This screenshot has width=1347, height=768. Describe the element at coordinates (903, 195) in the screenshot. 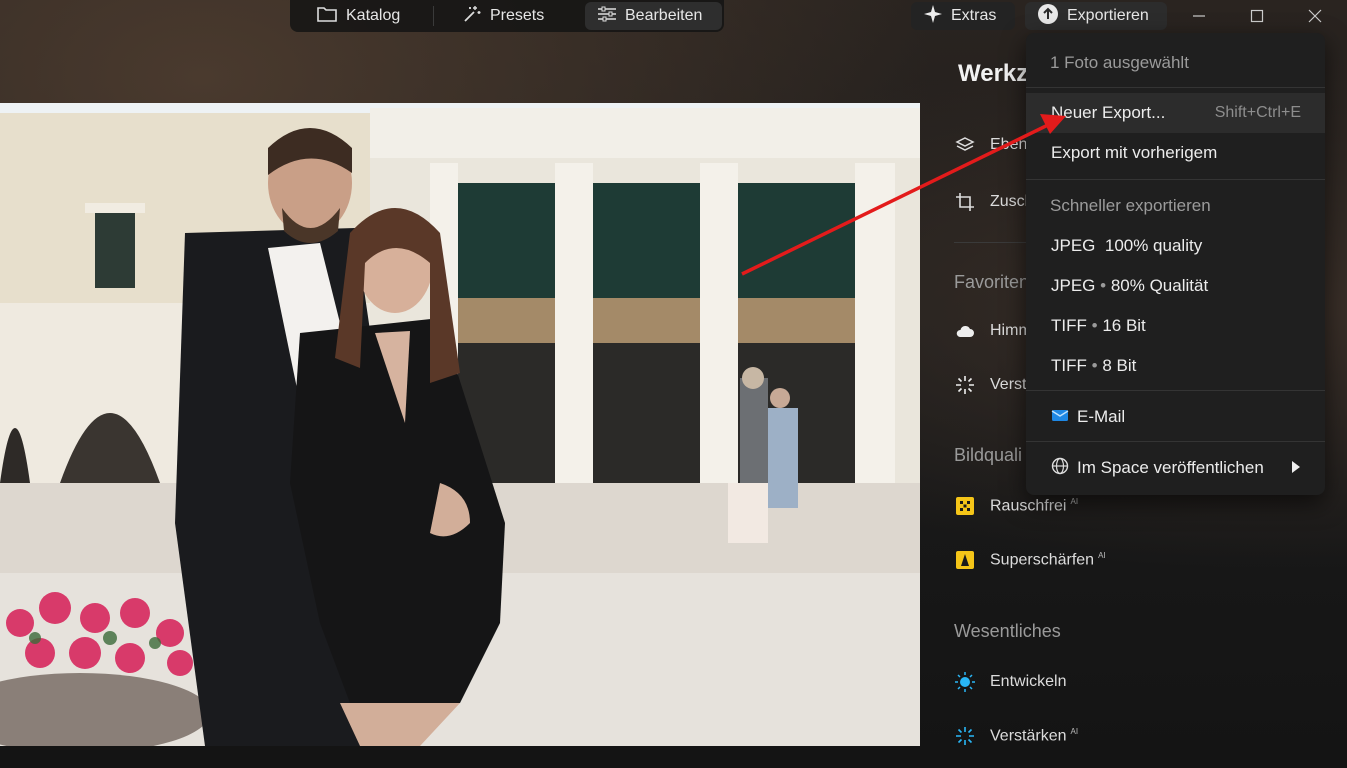

I see `annotation-arrow` at that location.